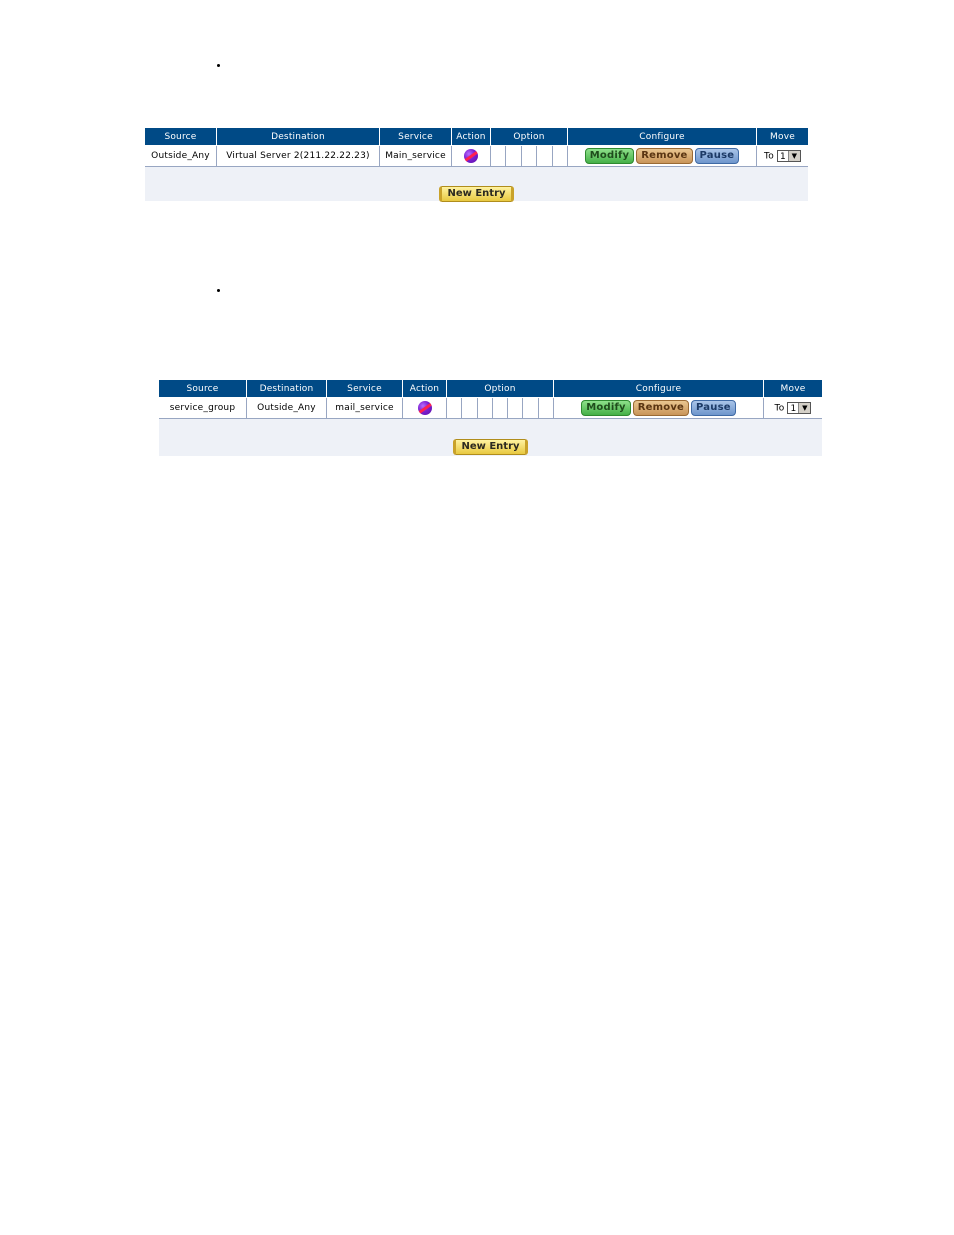 This screenshot has height=1235, width=954. What do you see at coordinates (298, 156) in the screenshot?
I see `cell-destination: Virtual Server 2(211.22.22.23)` at bounding box center [298, 156].